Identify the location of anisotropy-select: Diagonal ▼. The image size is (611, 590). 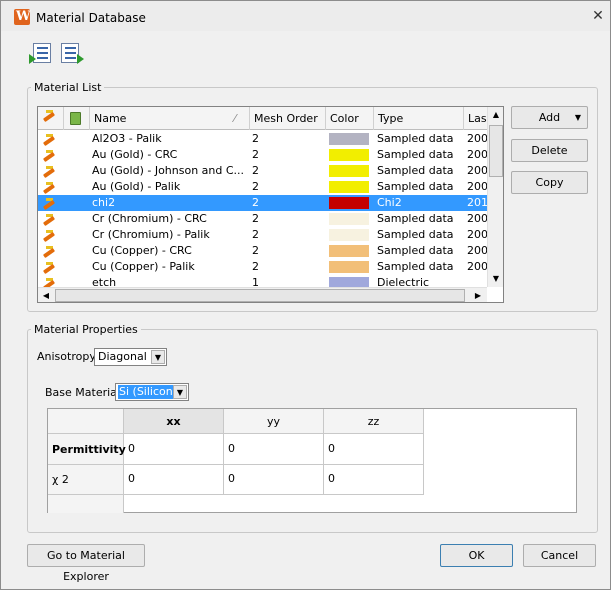
(130, 357).